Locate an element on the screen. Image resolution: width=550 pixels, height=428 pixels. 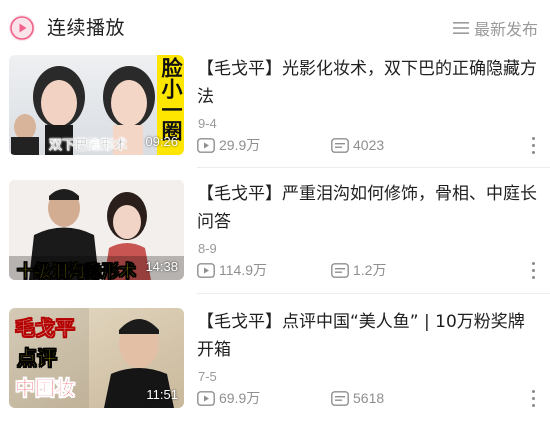
video-date: 8-9 is located at coordinates (207, 248).